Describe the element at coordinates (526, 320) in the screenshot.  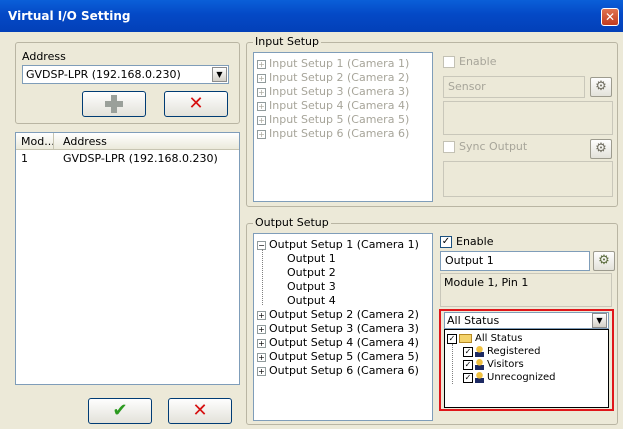
I see `status-select: All Status ▼` at that location.